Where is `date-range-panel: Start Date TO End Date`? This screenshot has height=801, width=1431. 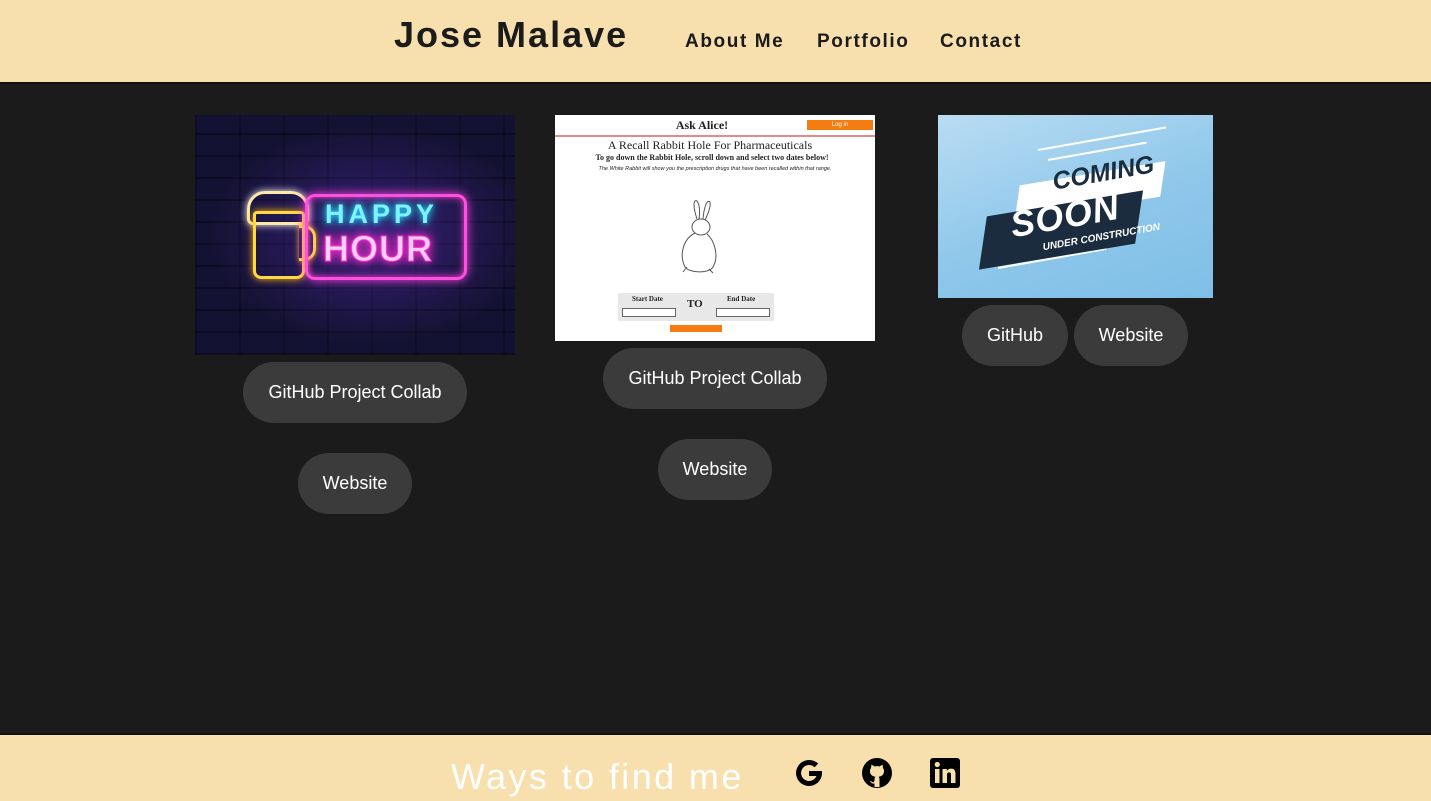 date-range-panel: Start Date TO End Date is located at coordinates (696, 307).